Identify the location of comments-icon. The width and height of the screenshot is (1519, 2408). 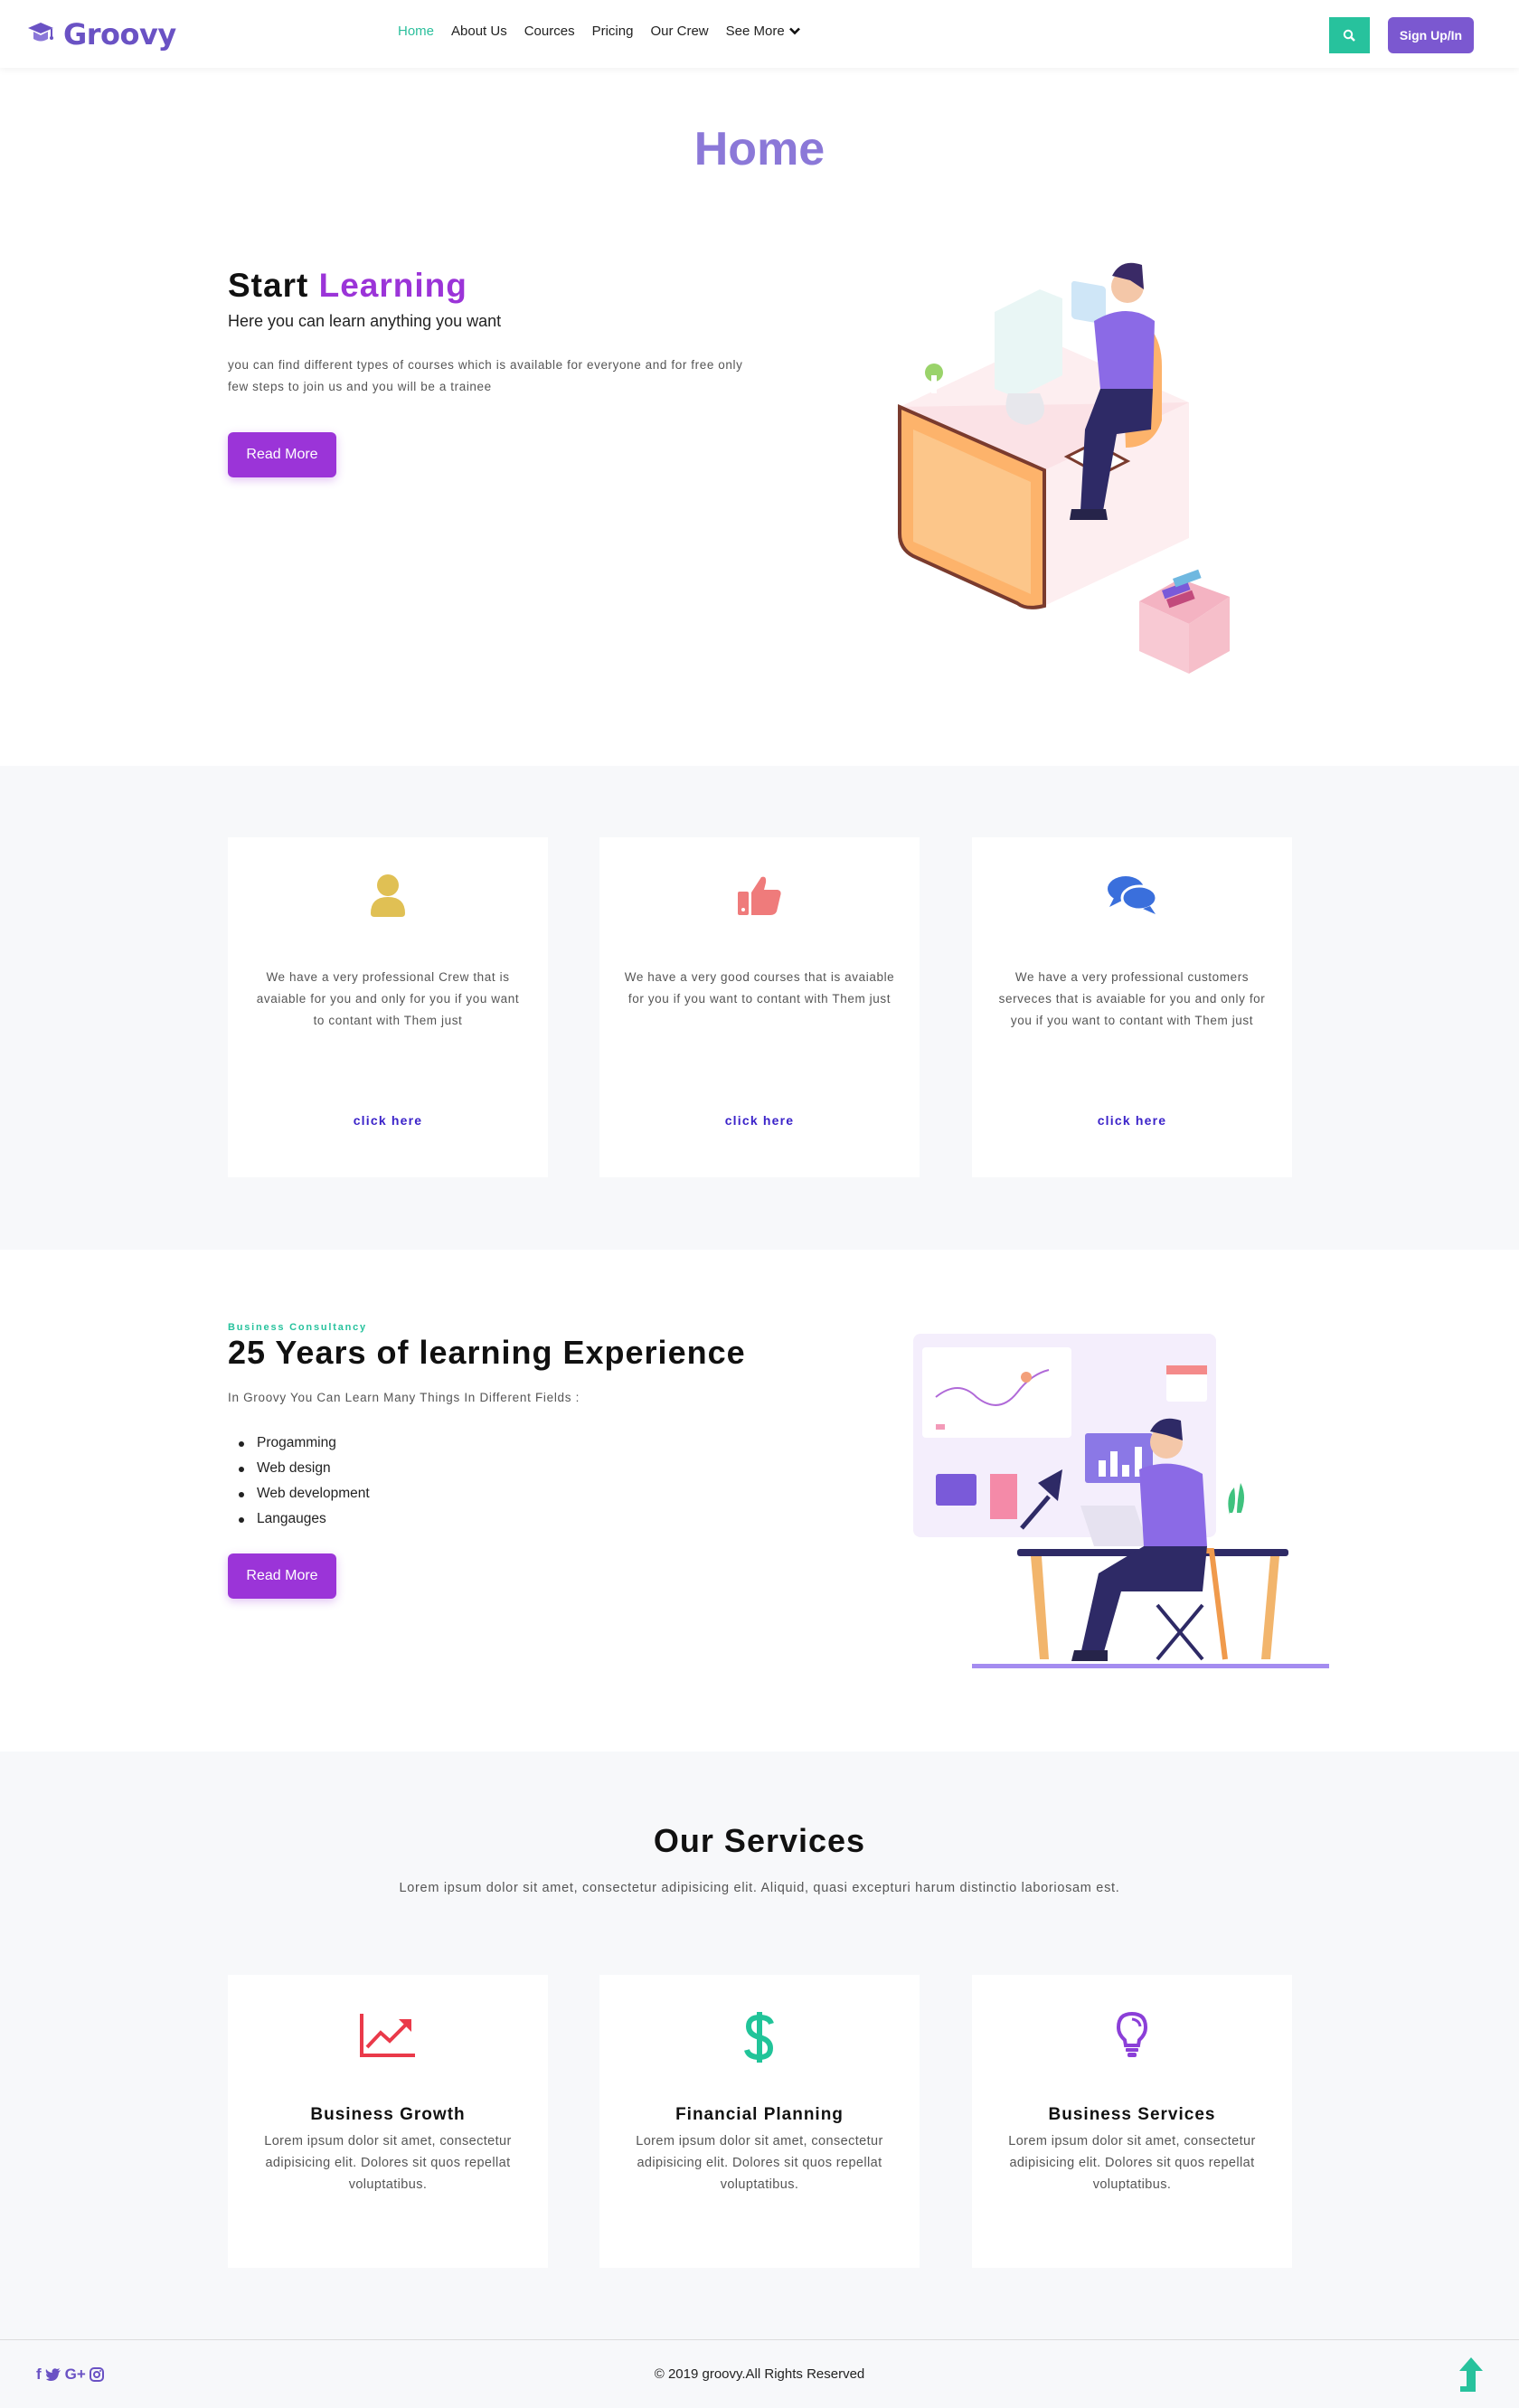
(1132, 895).